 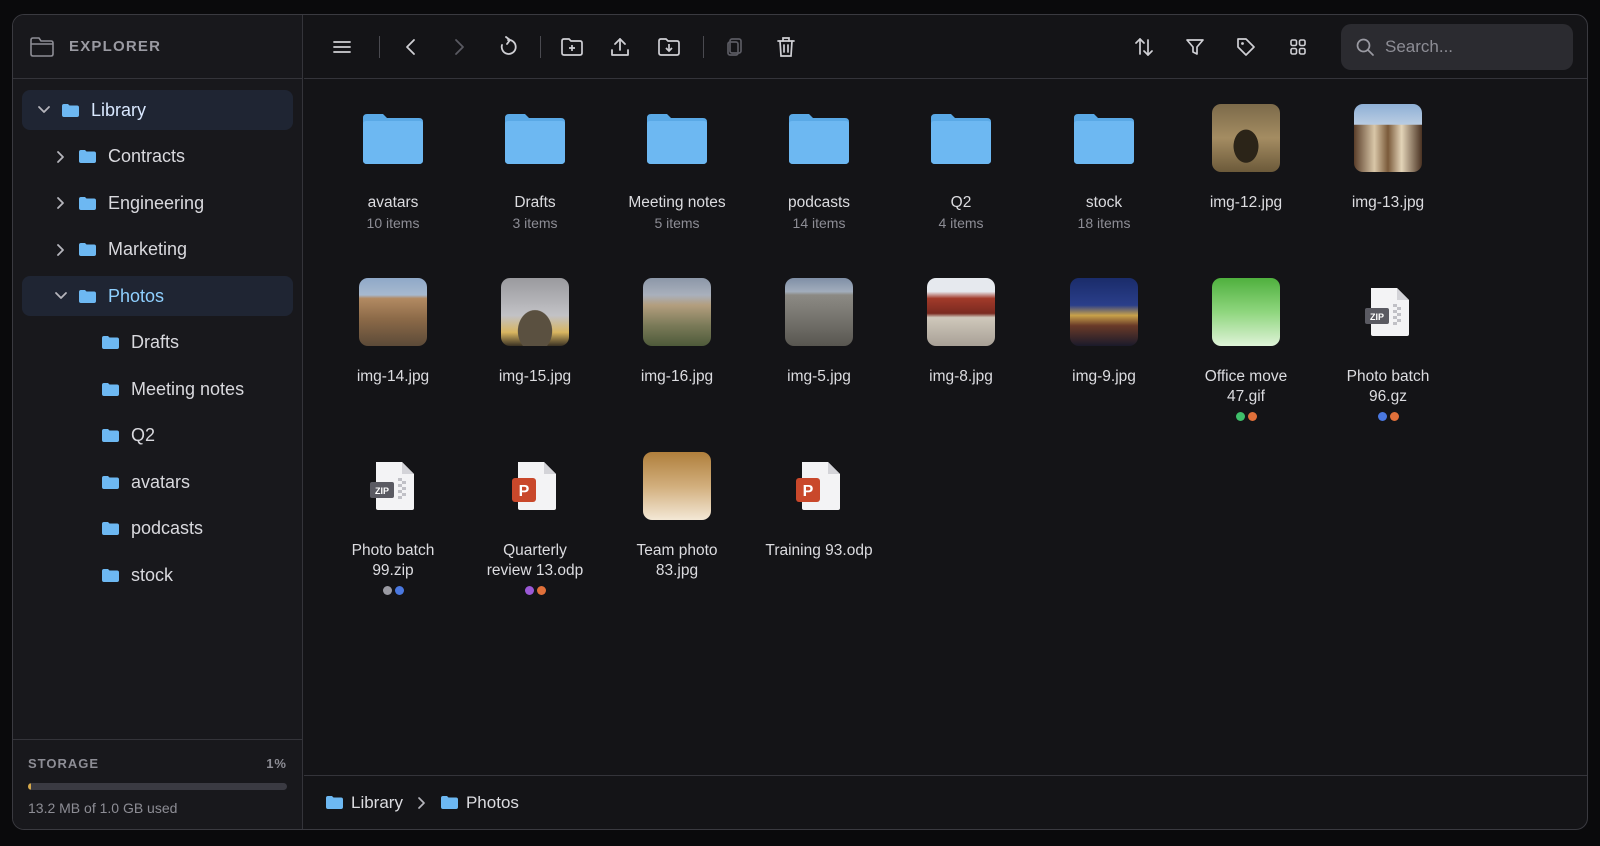 I want to click on storage-bar, so click(x=157, y=786).